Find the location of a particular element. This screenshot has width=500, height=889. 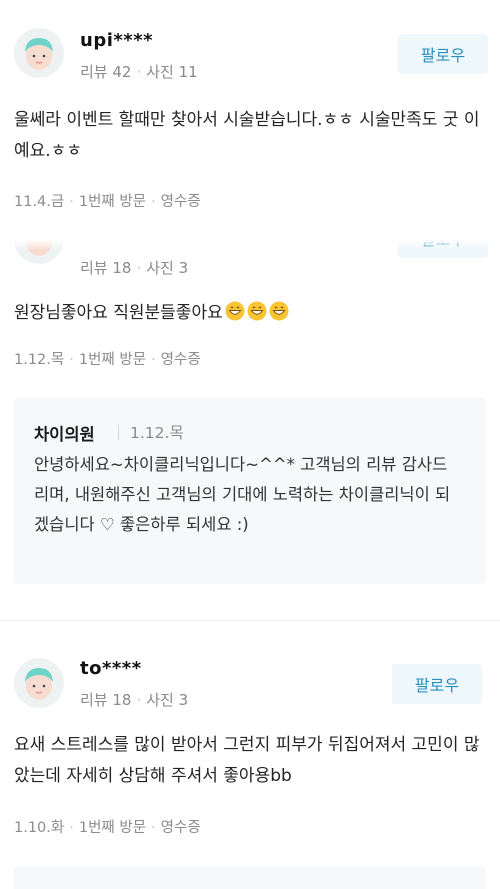

visit-date: 11.4.금 is located at coordinates (39, 202).